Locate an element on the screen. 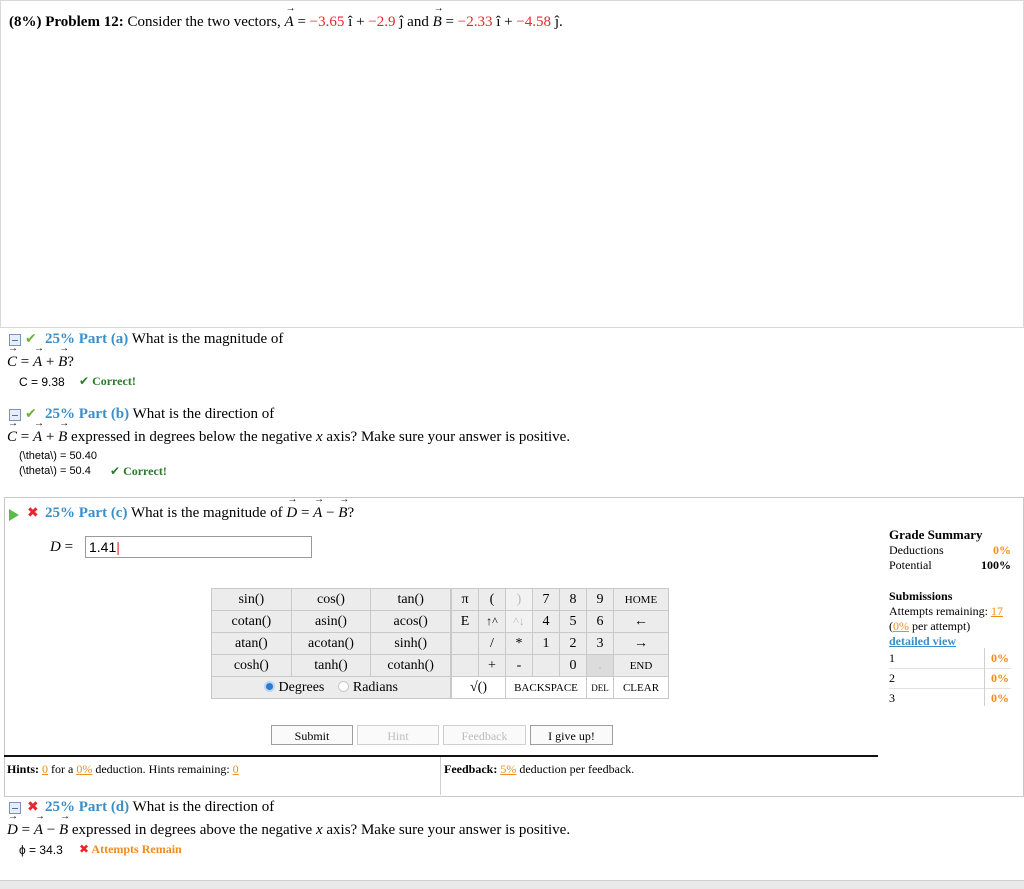  key-tan: tan() is located at coordinates (410, 599).